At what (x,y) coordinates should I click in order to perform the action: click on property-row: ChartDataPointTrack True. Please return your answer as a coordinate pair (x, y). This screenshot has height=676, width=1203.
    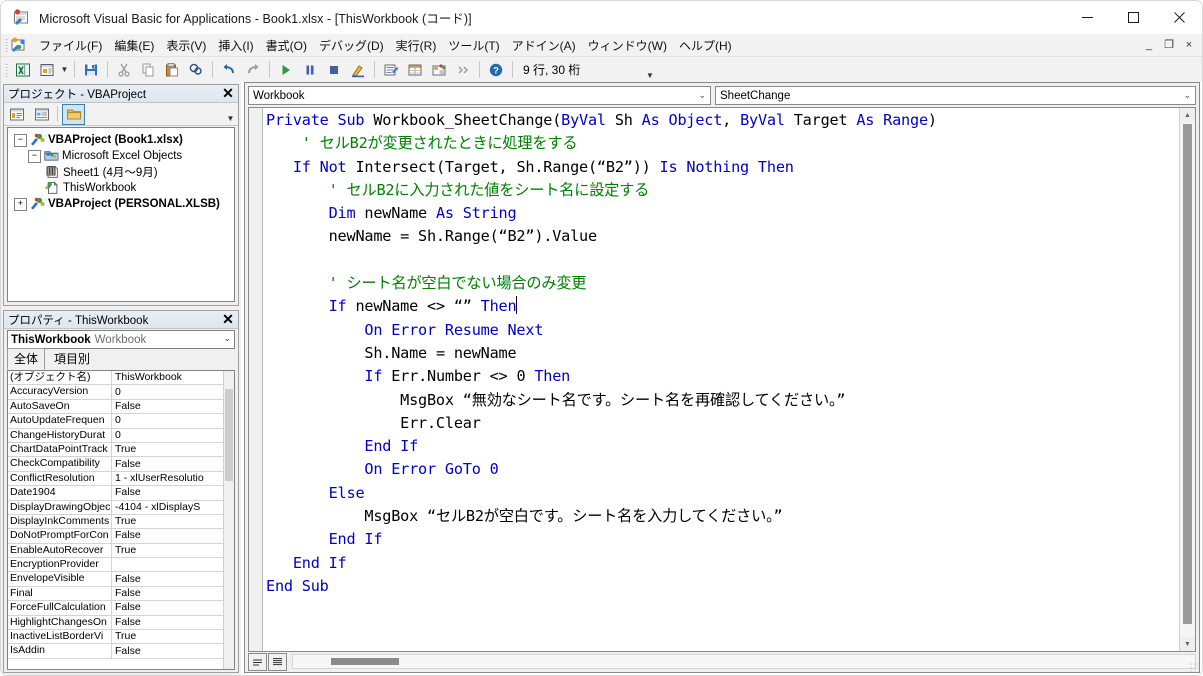
    Looking at the image, I should click on (121, 450).